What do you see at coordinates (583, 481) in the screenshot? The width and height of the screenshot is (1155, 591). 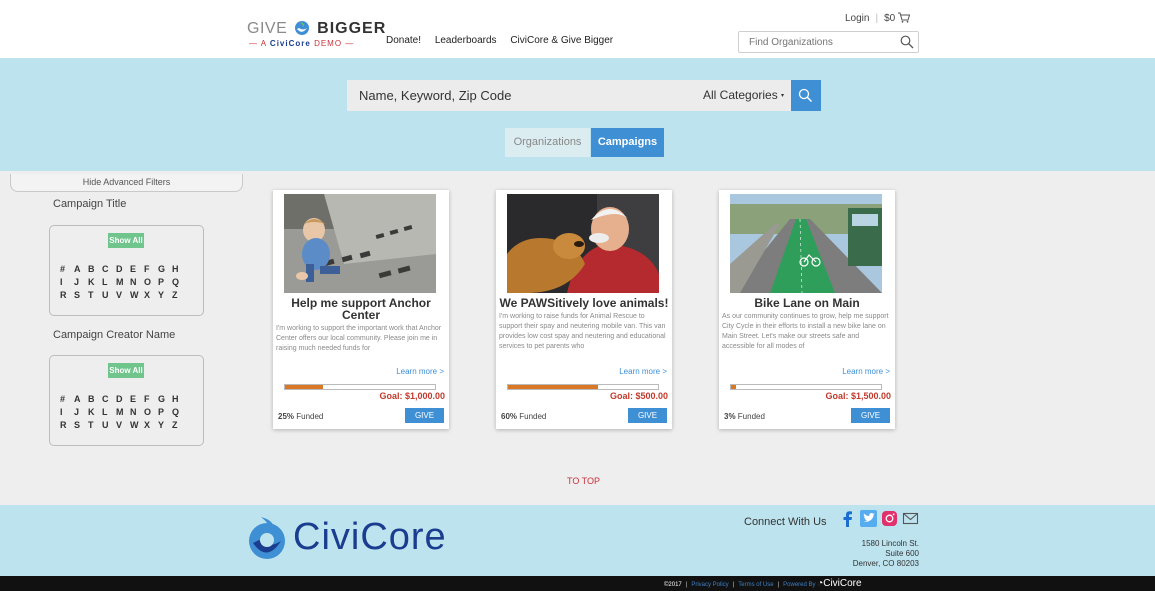 I see `to-top-link: TO TOP` at bounding box center [583, 481].